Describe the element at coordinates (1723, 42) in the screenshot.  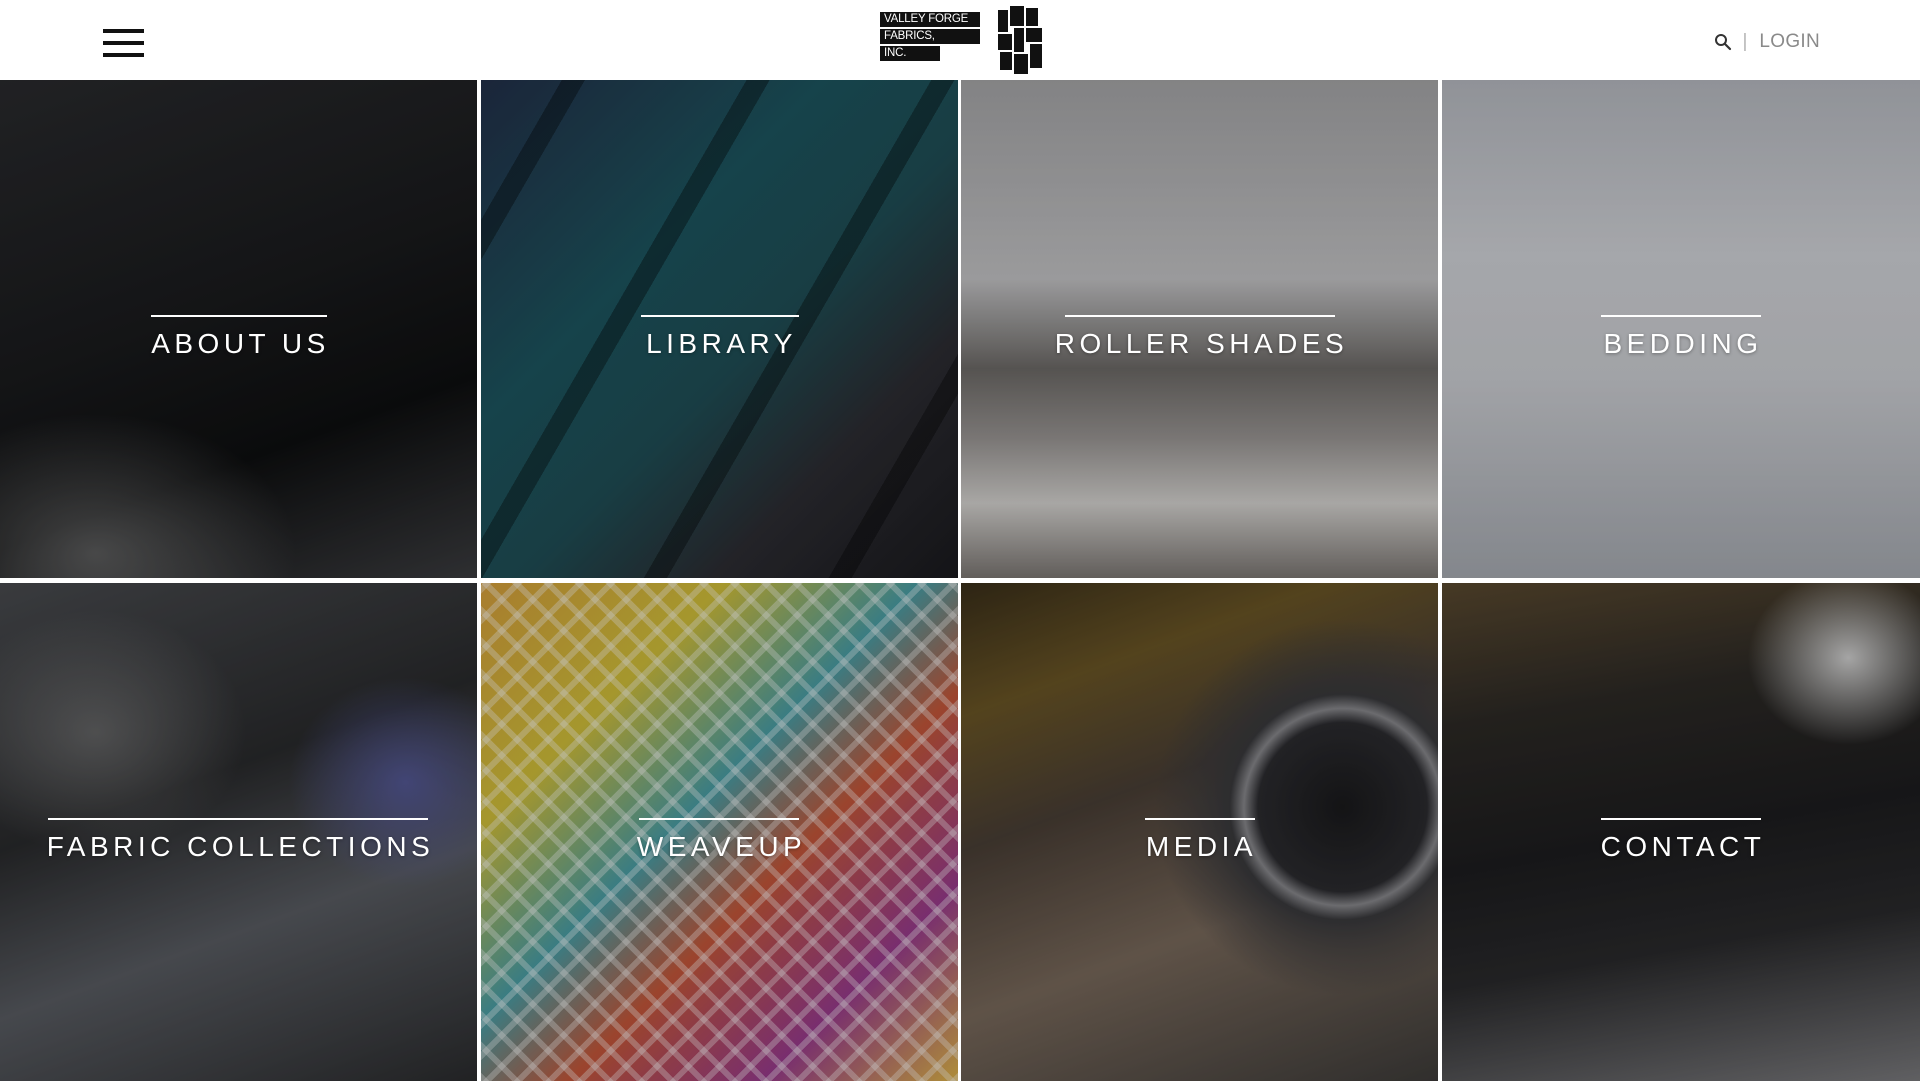
I see `search-icon` at that location.